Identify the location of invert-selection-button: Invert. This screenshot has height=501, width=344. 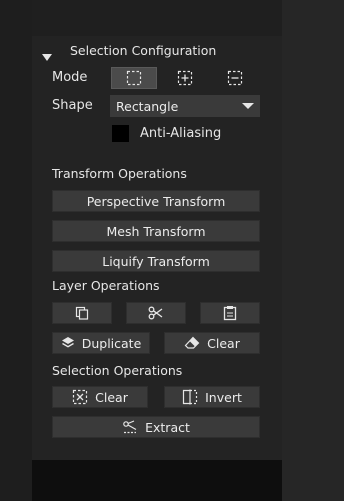
(212, 397).